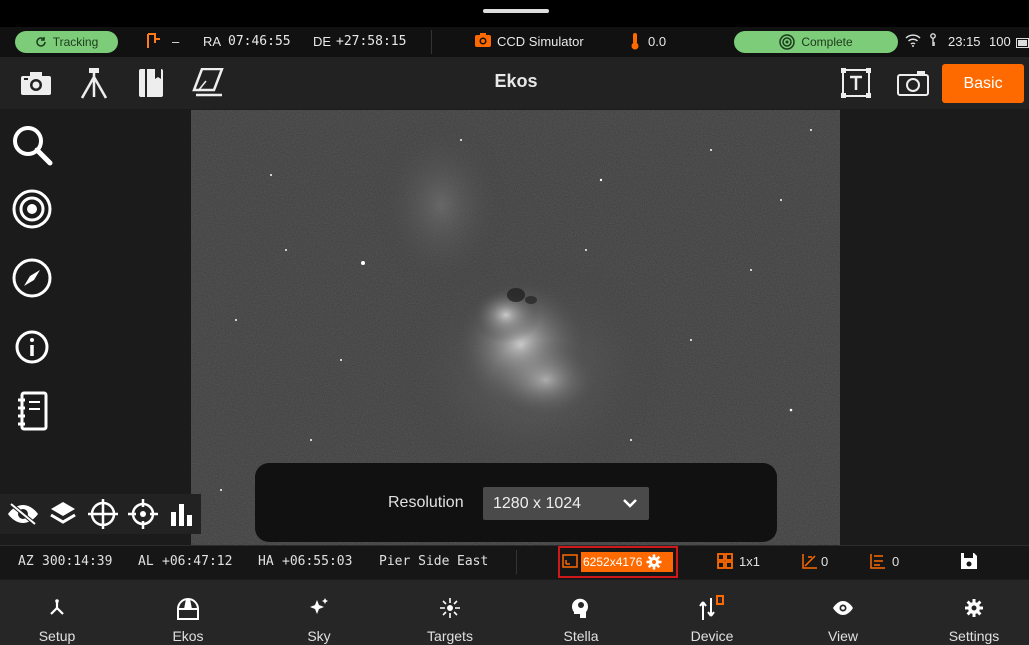 This screenshot has height=645, width=1029. What do you see at coordinates (983, 83) in the screenshot?
I see `basic-mode-button: Basic` at bounding box center [983, 83].